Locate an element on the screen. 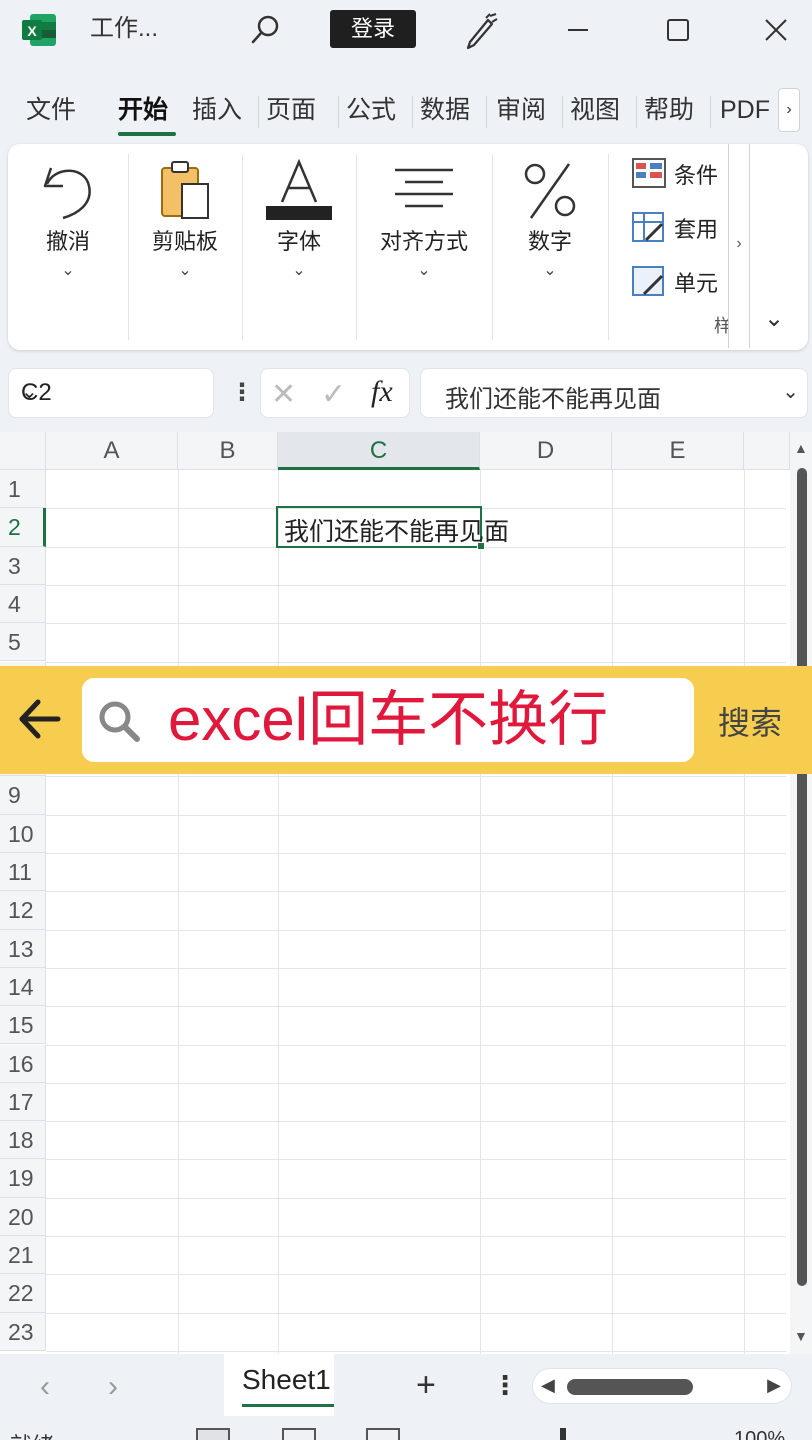 This screenshot has width=812, height=1440. column-header-e: E is located at coordinates (678, 451).